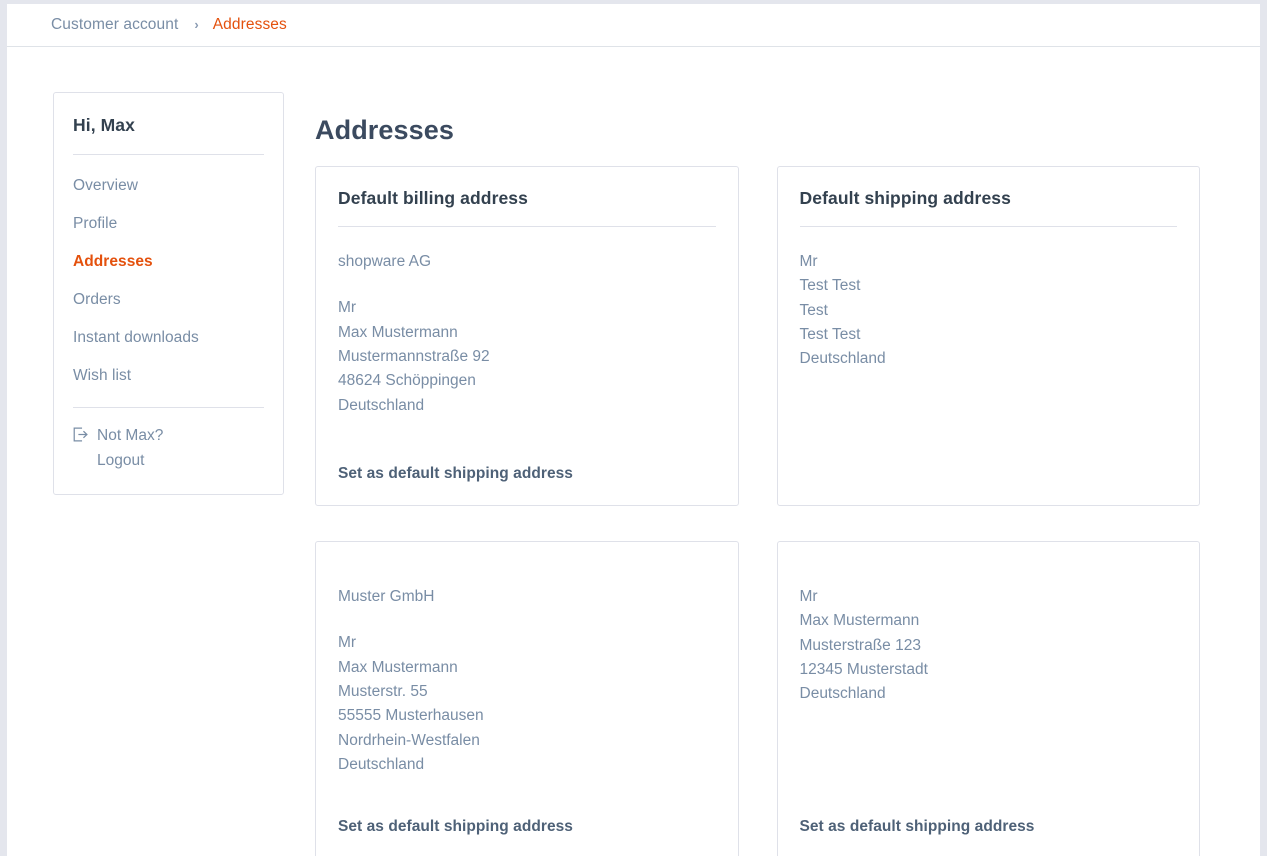  What do you see at coordinates (130, 435) in the screenshot?
I see `logout-question: Not Max?` at bounding box center [130, 435].